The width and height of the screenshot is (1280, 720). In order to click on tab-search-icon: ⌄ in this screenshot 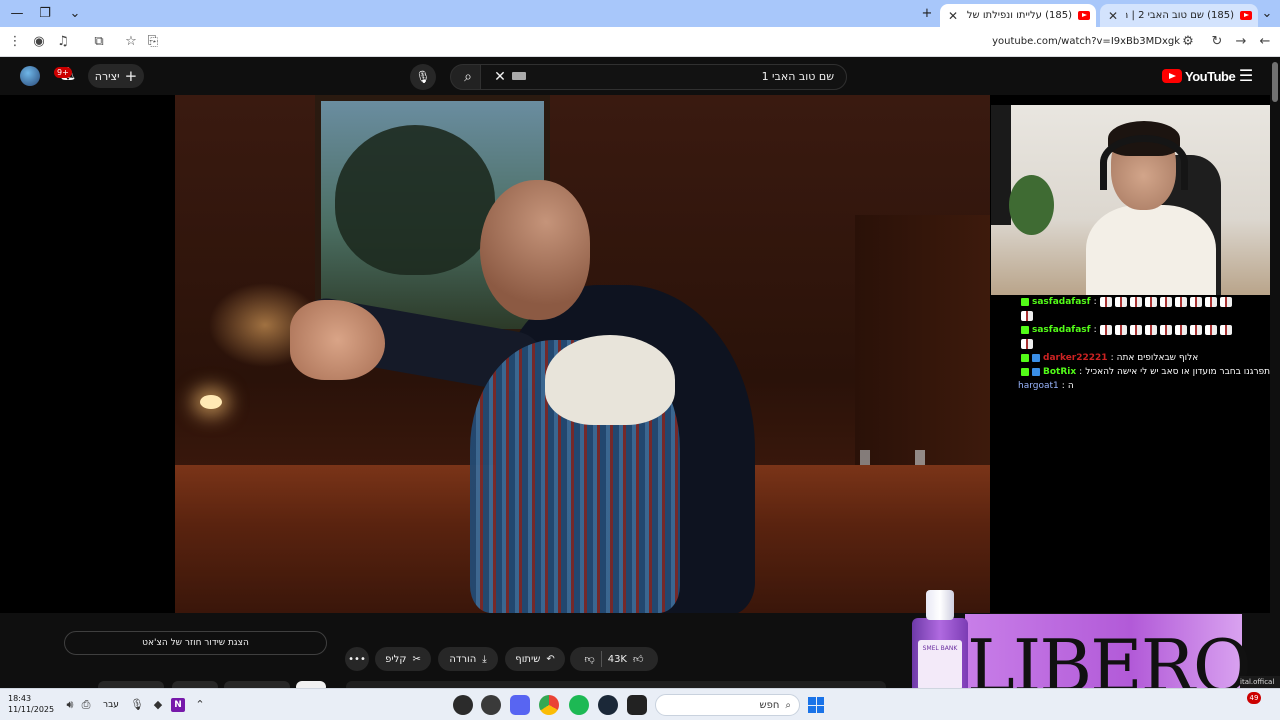, I will do `click(75, 14)`.